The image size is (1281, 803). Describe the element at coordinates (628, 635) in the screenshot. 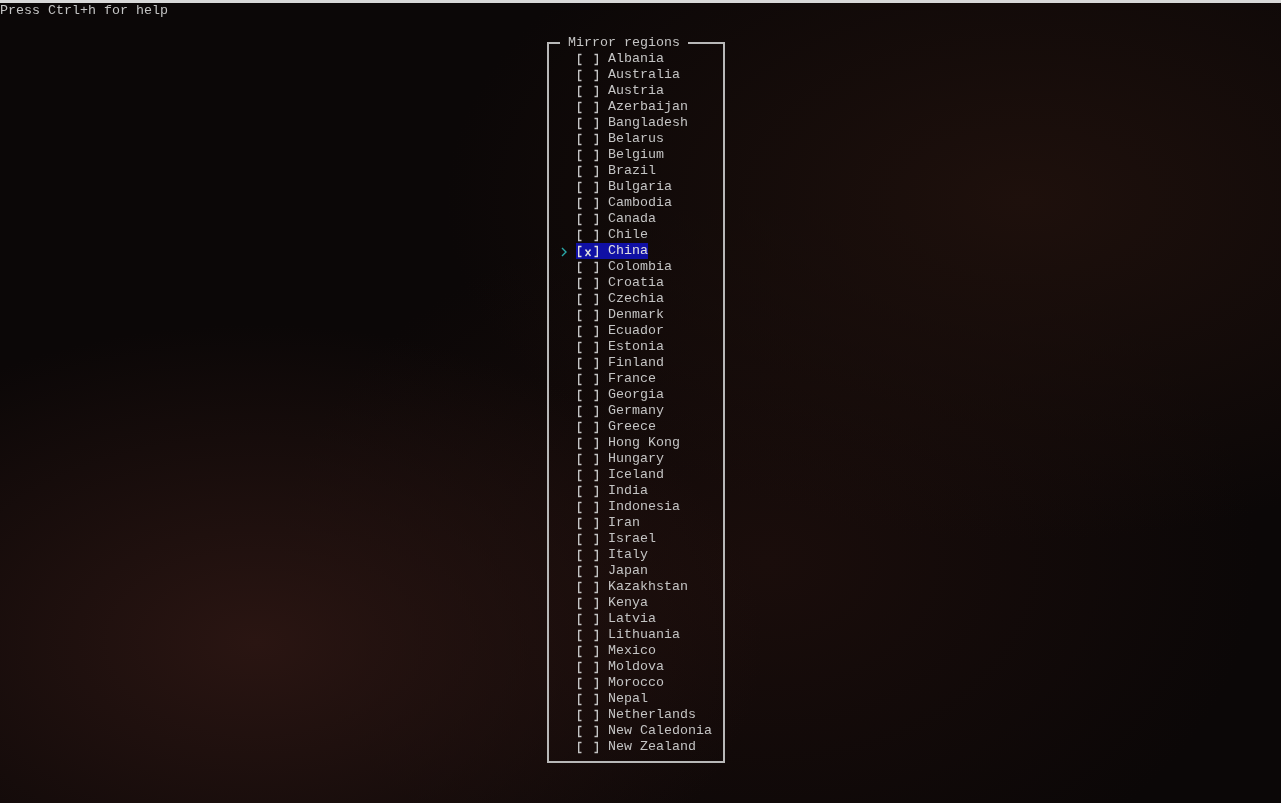

I see `region-option: Lithuania` at that location.